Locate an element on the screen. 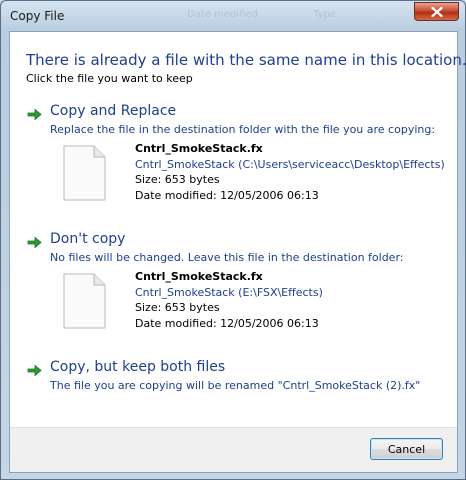 This screenshot has width=466, height=480. dialog-subheading: Click the file you want to keep is located at coordinates (109, 78).